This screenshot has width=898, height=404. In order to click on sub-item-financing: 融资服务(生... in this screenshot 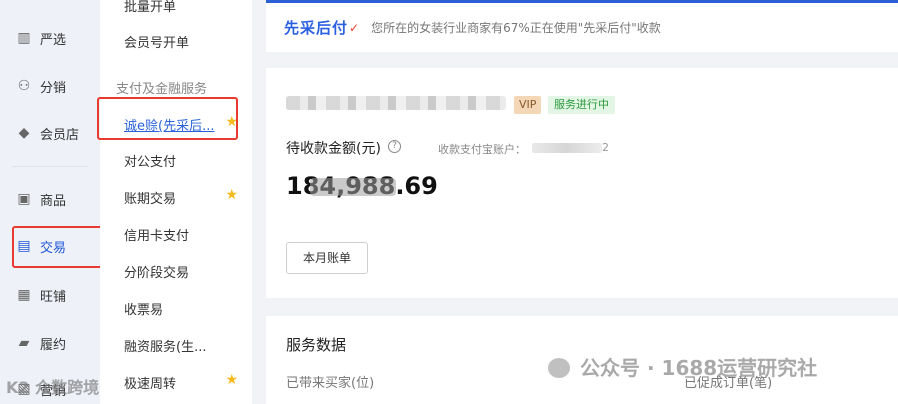, I will do `click(165, 345)`.